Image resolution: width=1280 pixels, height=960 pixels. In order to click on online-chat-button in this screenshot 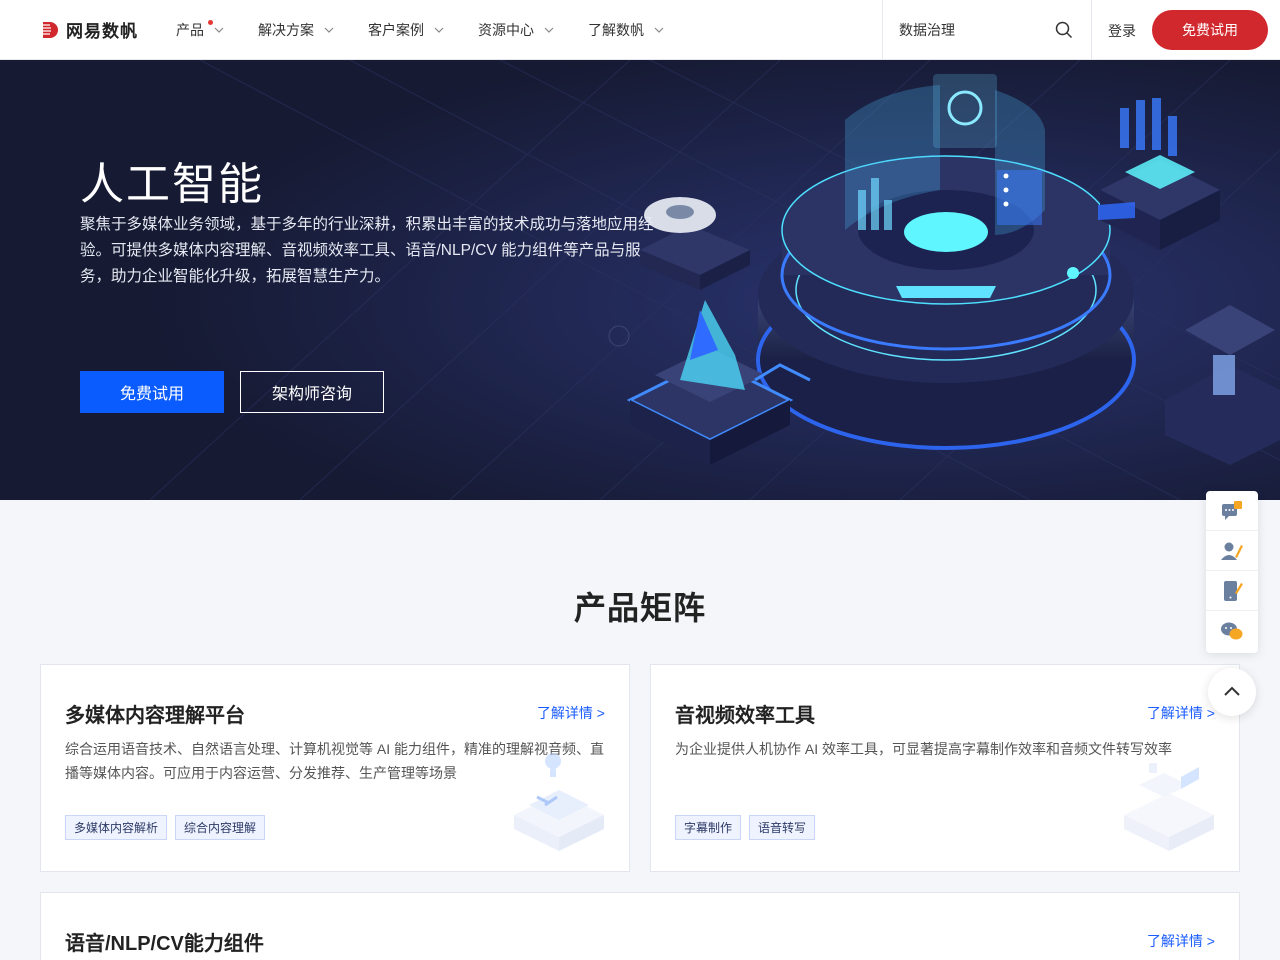, I will do `click(1232, 511)`.